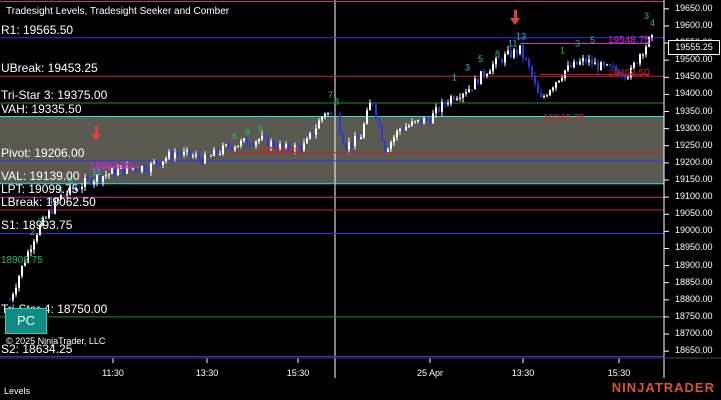  Describe the element at coordinates (652, 23) in the screenshot. I see `count-marker: 4` at that location.